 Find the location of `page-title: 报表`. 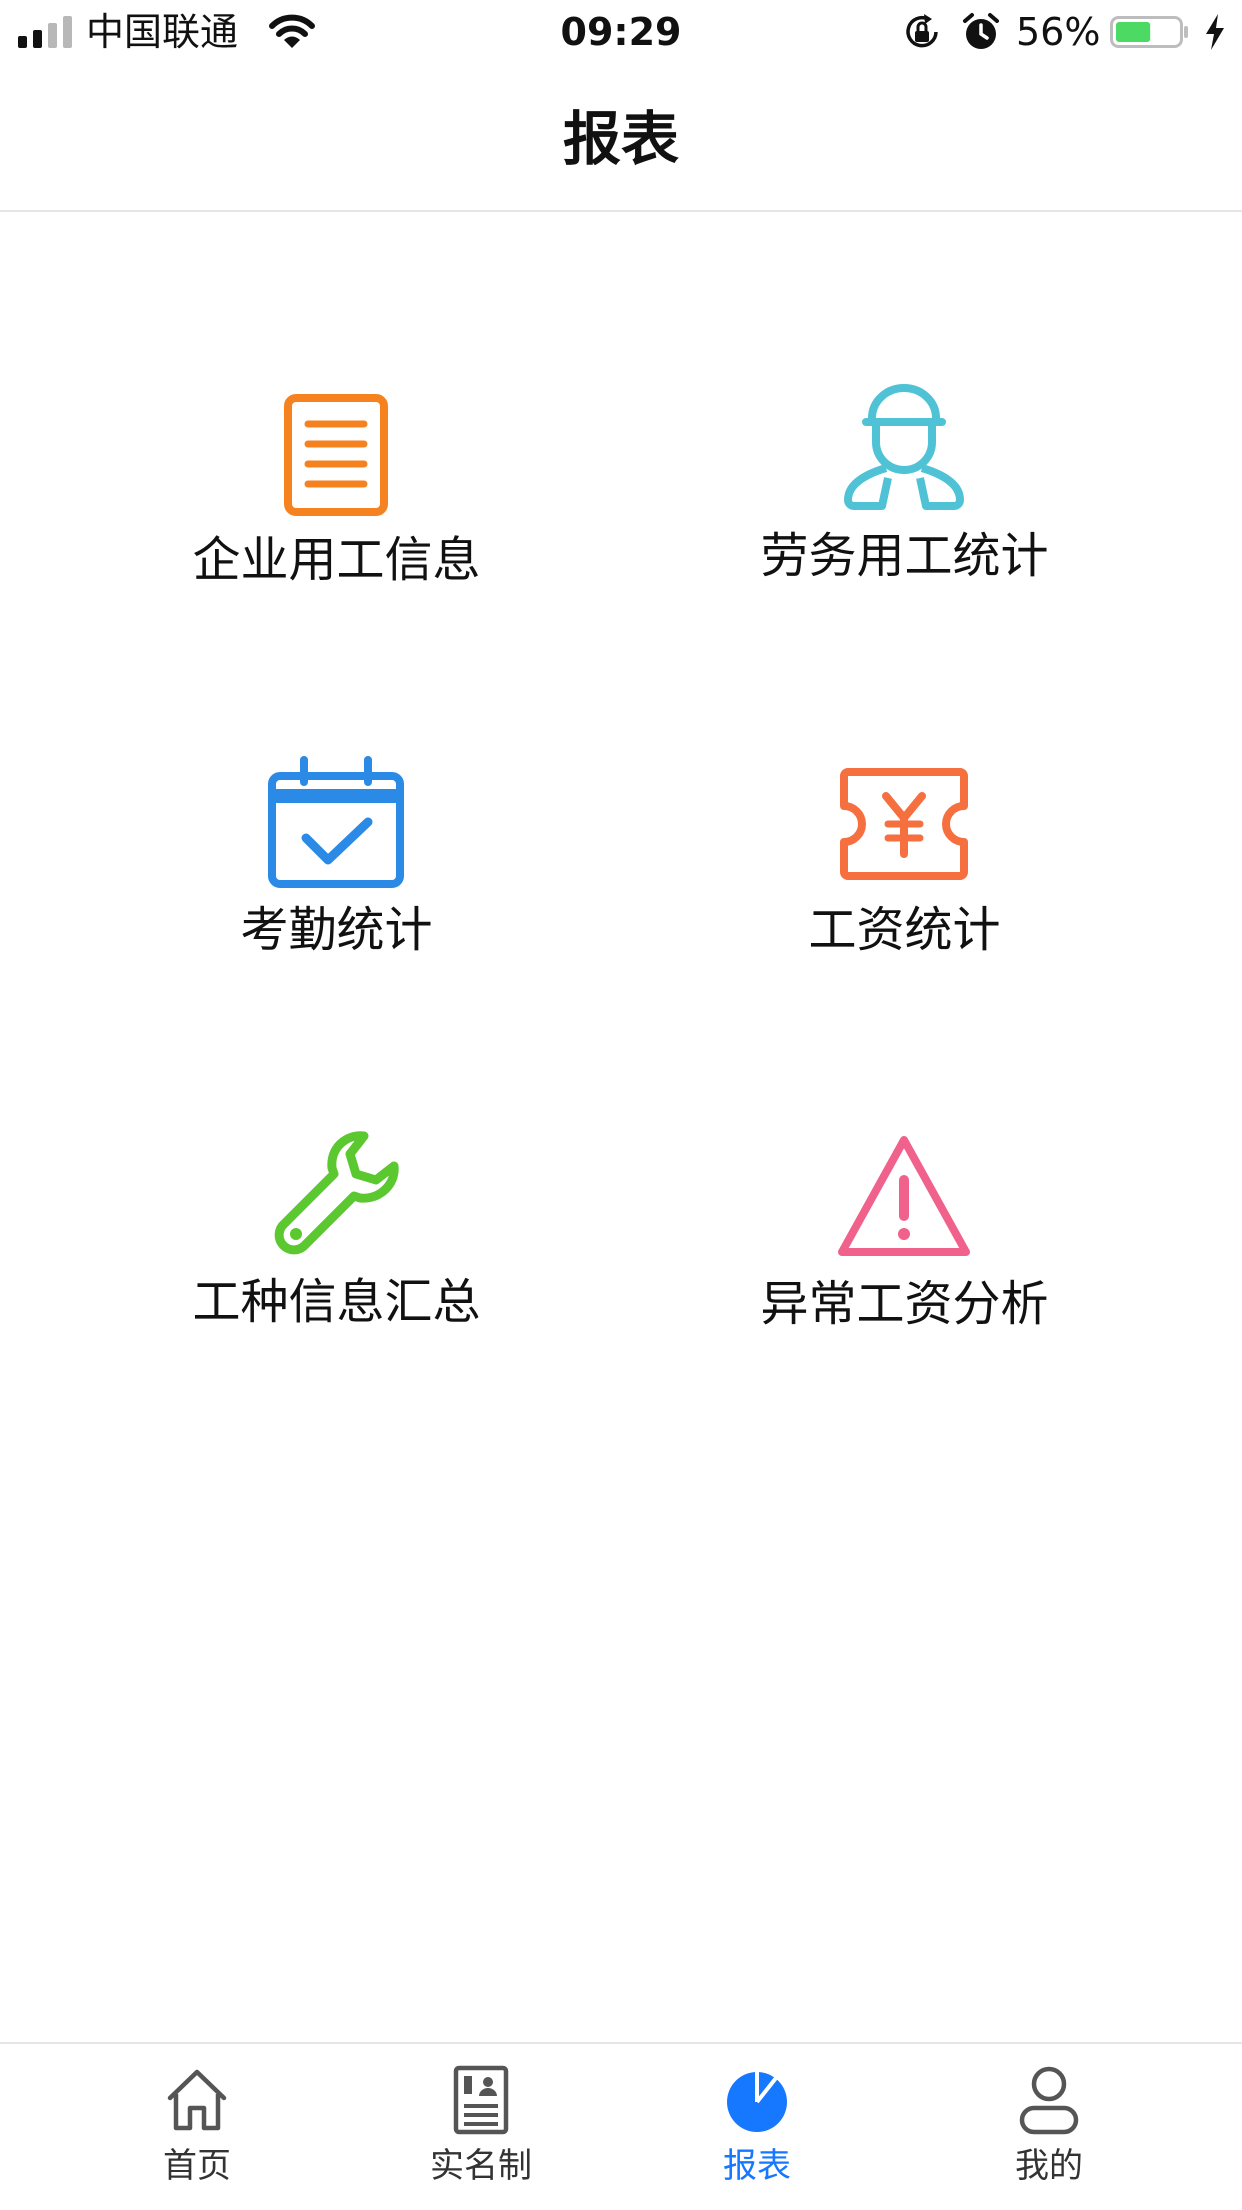

page-title: 报表 is located at coordinates (620, 139).